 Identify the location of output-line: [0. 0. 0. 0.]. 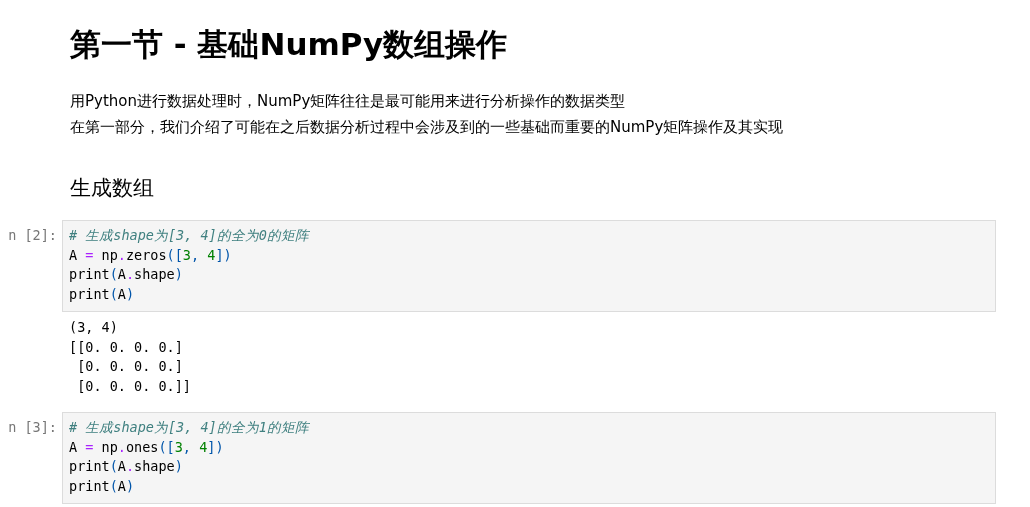
(129, 366).